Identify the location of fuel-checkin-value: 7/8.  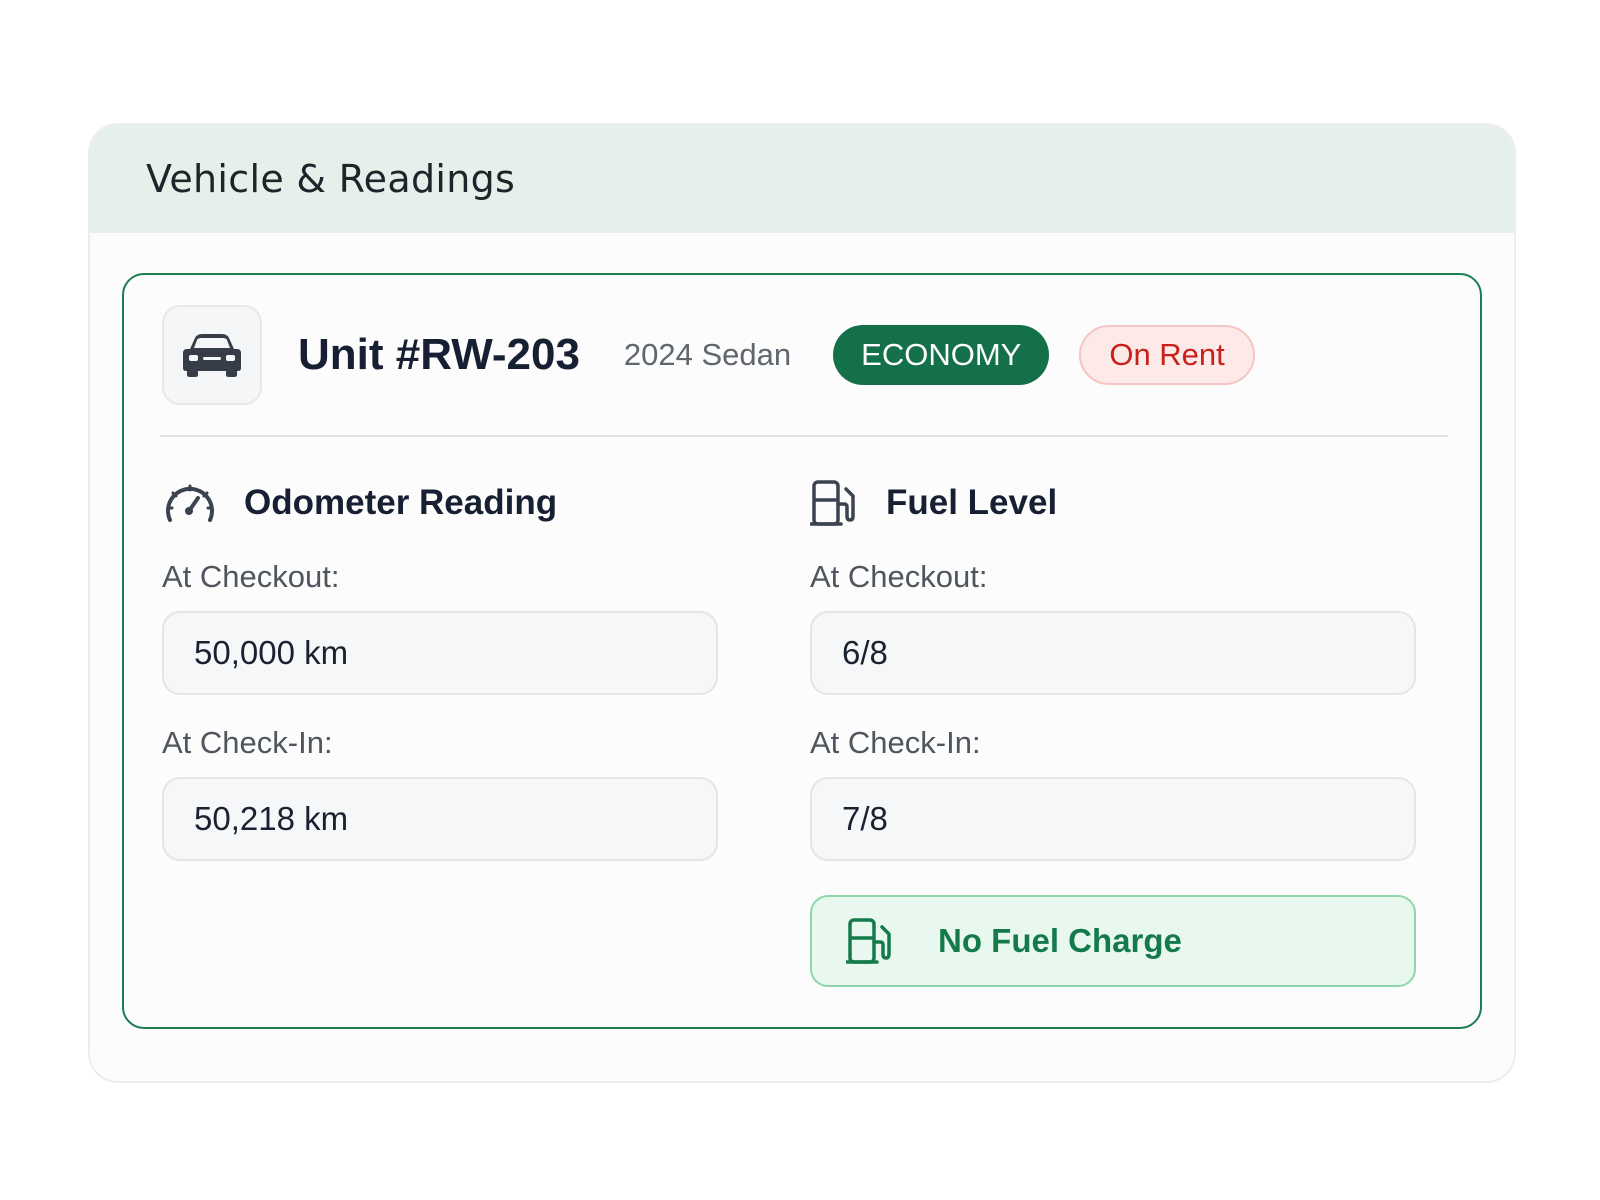
(865, 818).